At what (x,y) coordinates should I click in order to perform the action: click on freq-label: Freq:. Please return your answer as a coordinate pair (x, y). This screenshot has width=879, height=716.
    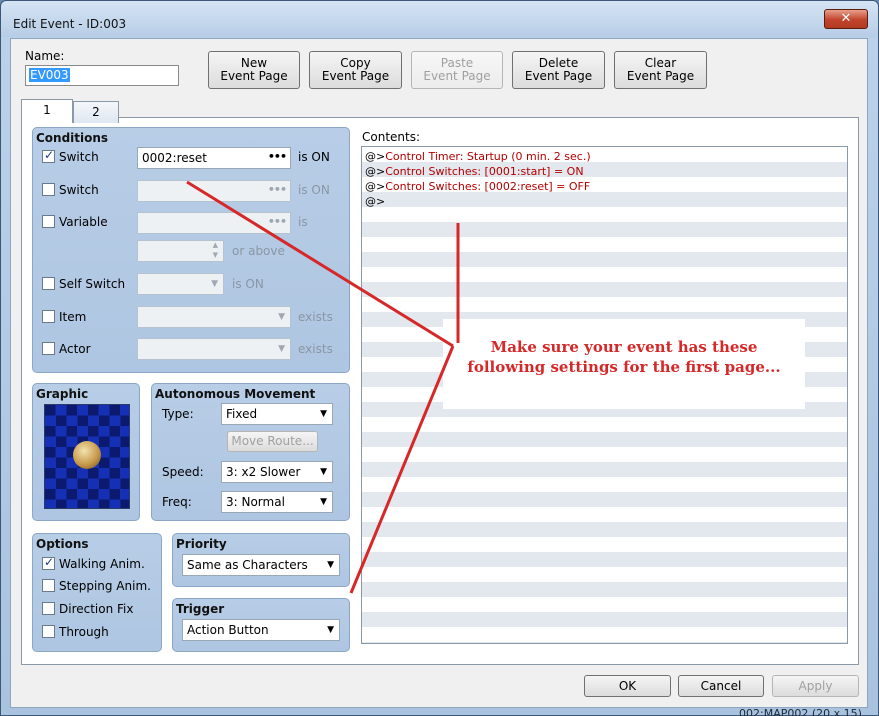
    Looking at the image, I should click on (177, 502).